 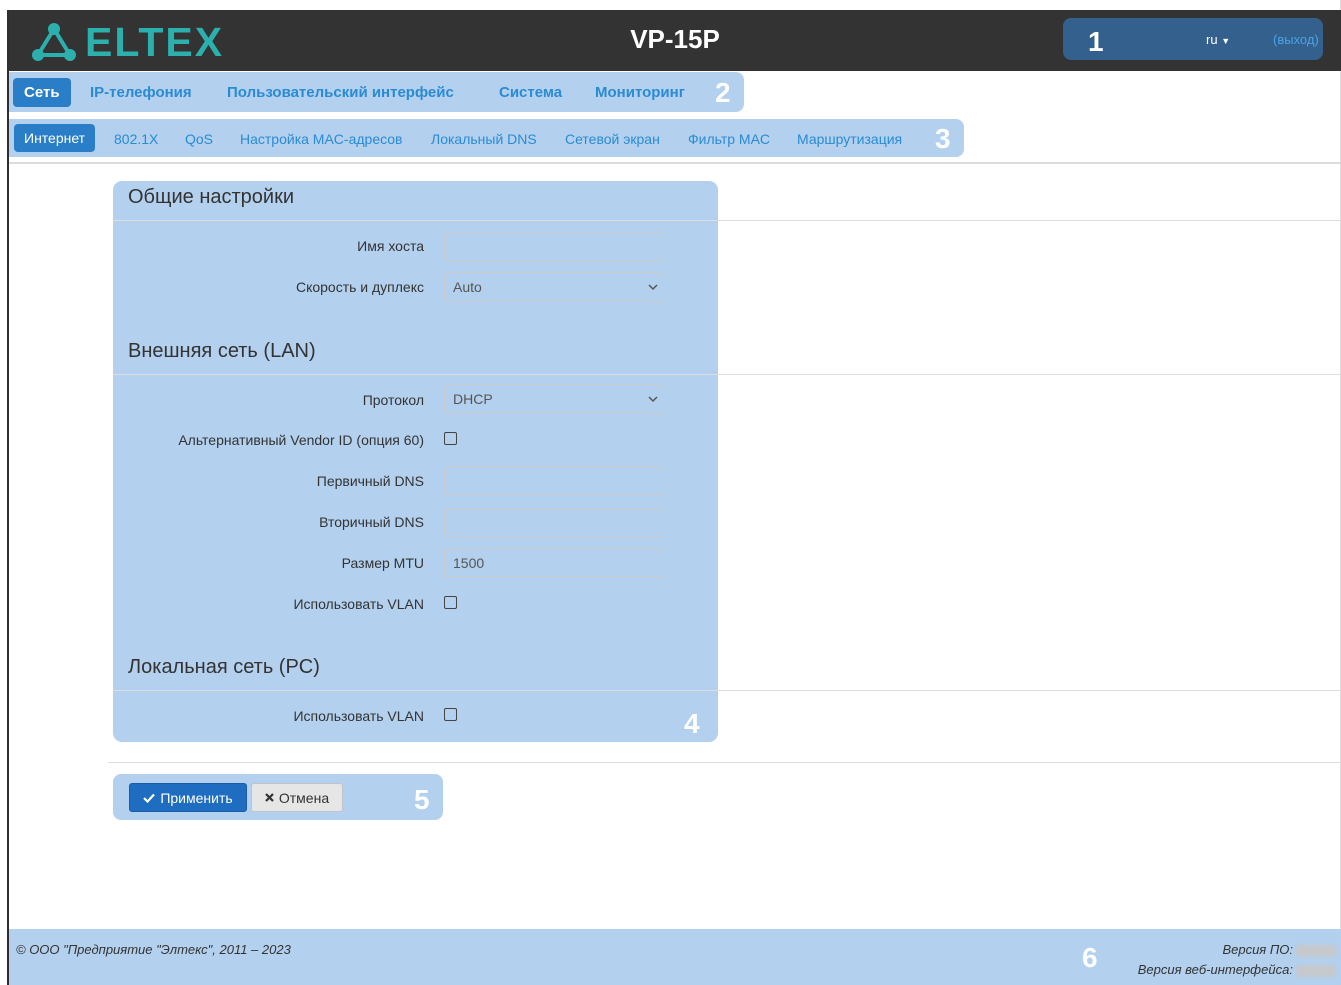 I want to click on primary-dns-label: Первичный DNS, so click(x=370, y=481).